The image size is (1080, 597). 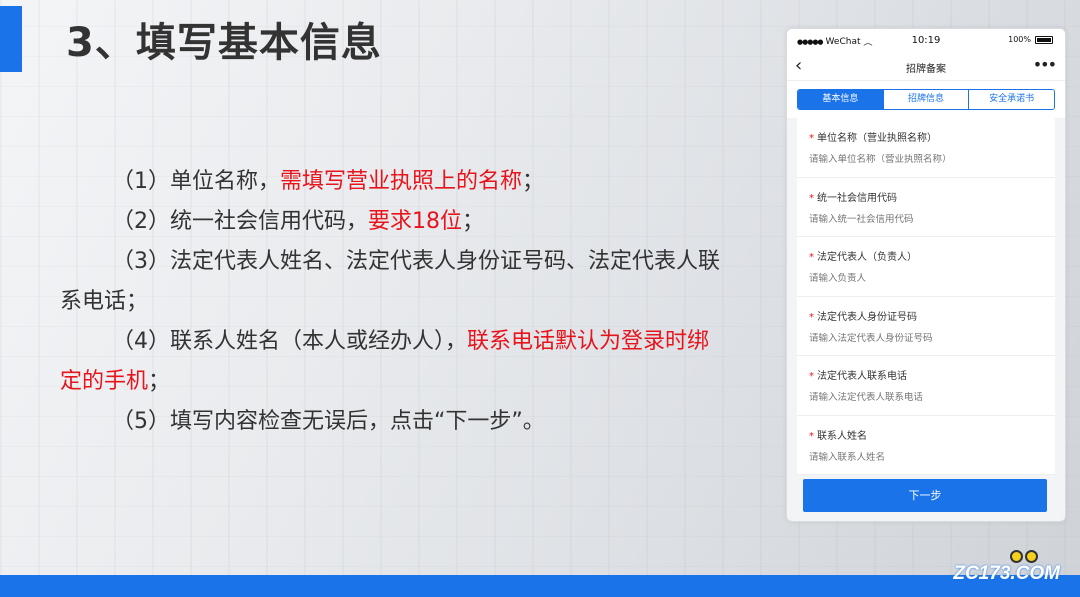 I want to click on logo-eyes-icon, so click(x=1024, y=556).